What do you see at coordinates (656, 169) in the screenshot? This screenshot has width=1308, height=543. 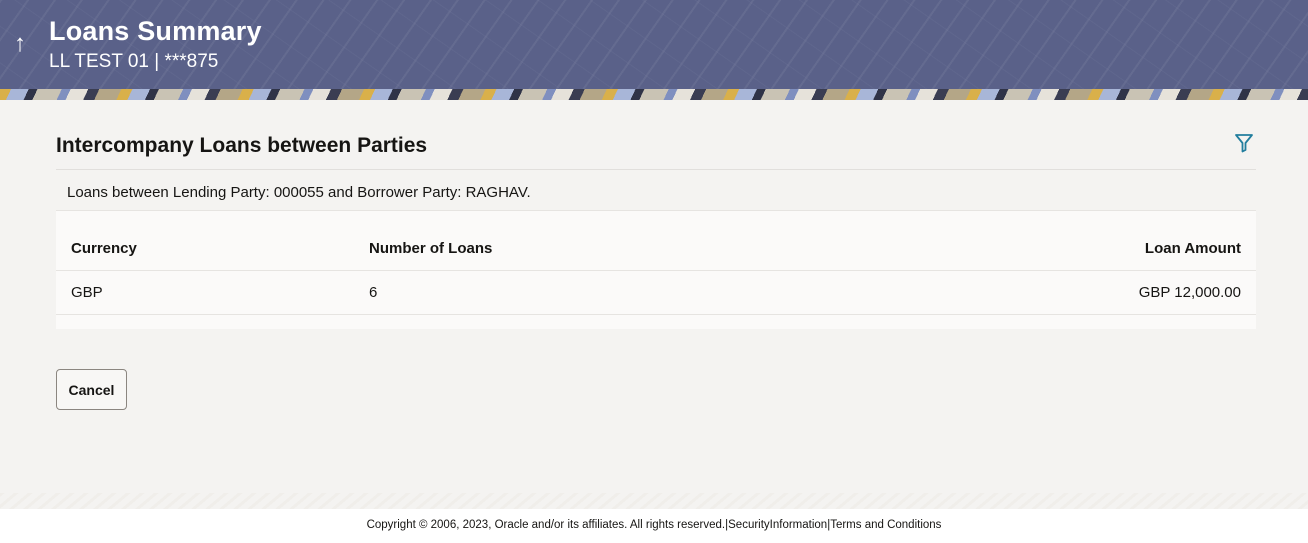 I see `section-divider` at bounding box center [656, 169].